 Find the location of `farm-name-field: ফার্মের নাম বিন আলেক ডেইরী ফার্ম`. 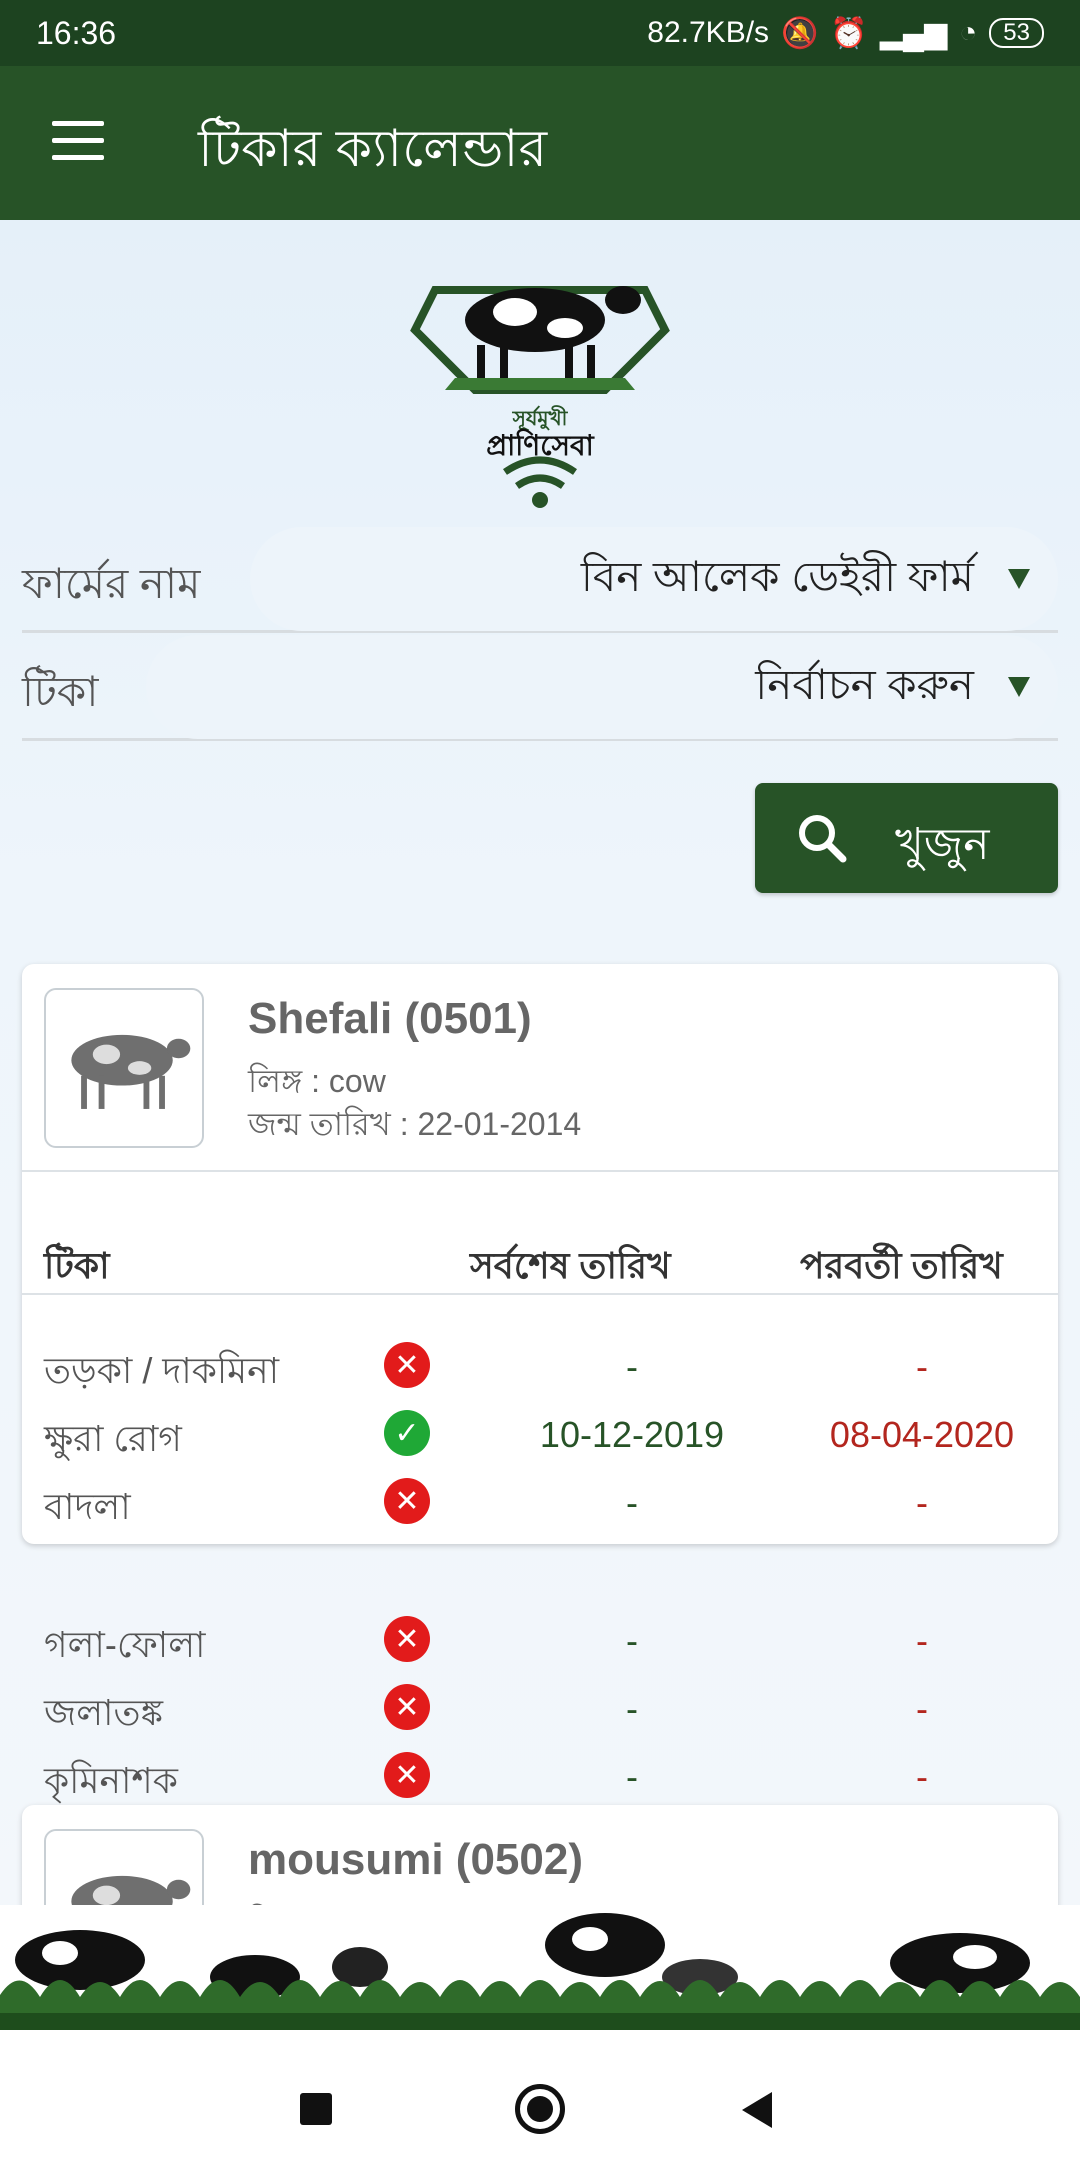

farm-name-field: ফার্মের নাম বিন আলেক ডেইরী ফার্ম is located at coordinates (540, 580).